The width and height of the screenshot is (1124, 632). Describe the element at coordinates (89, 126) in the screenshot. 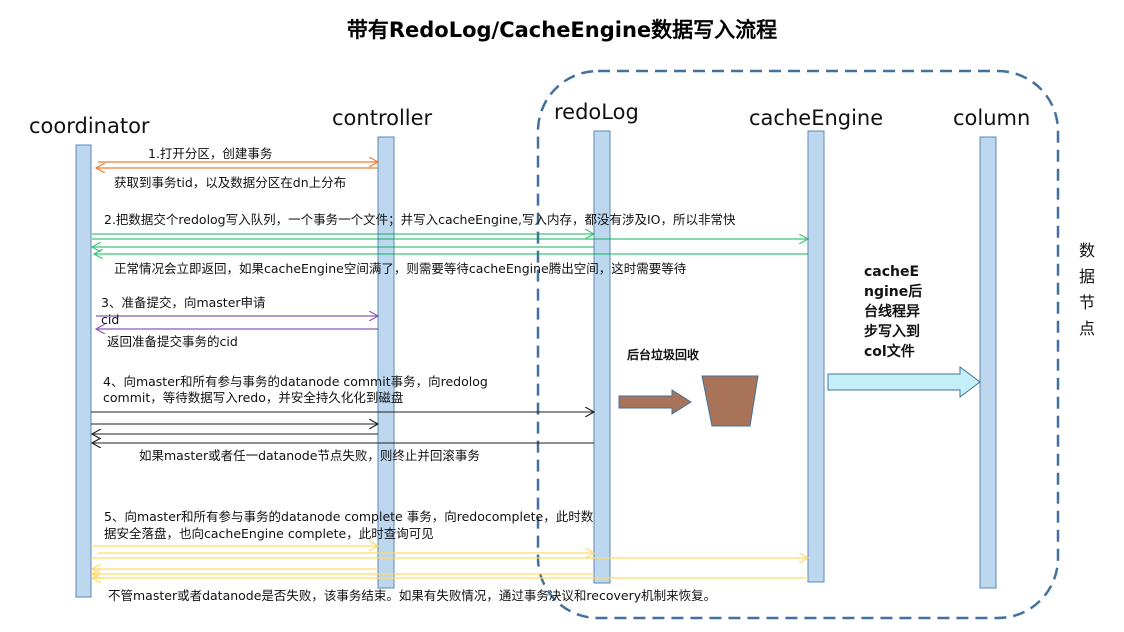

I see `participant-coordinator: coordinator` at that location.